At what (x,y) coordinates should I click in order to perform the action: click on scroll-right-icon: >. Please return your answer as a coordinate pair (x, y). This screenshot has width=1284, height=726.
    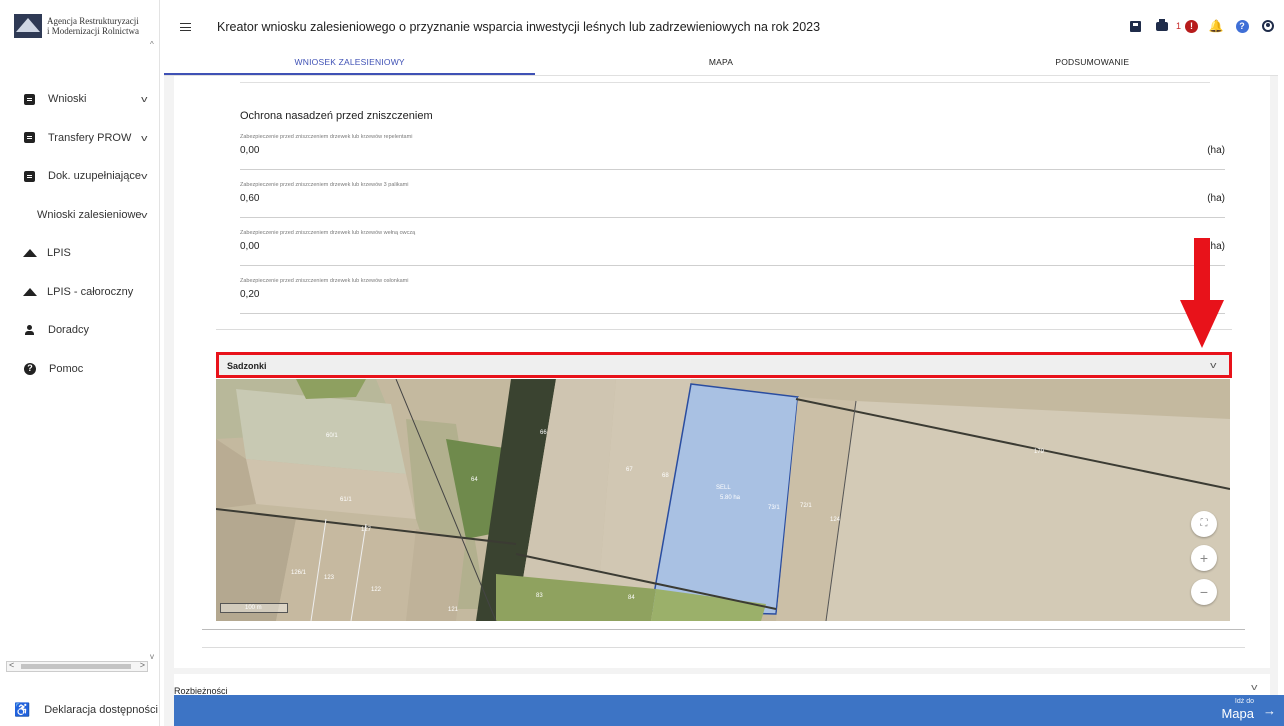
    Looking at the image, I should click on (142, 665).